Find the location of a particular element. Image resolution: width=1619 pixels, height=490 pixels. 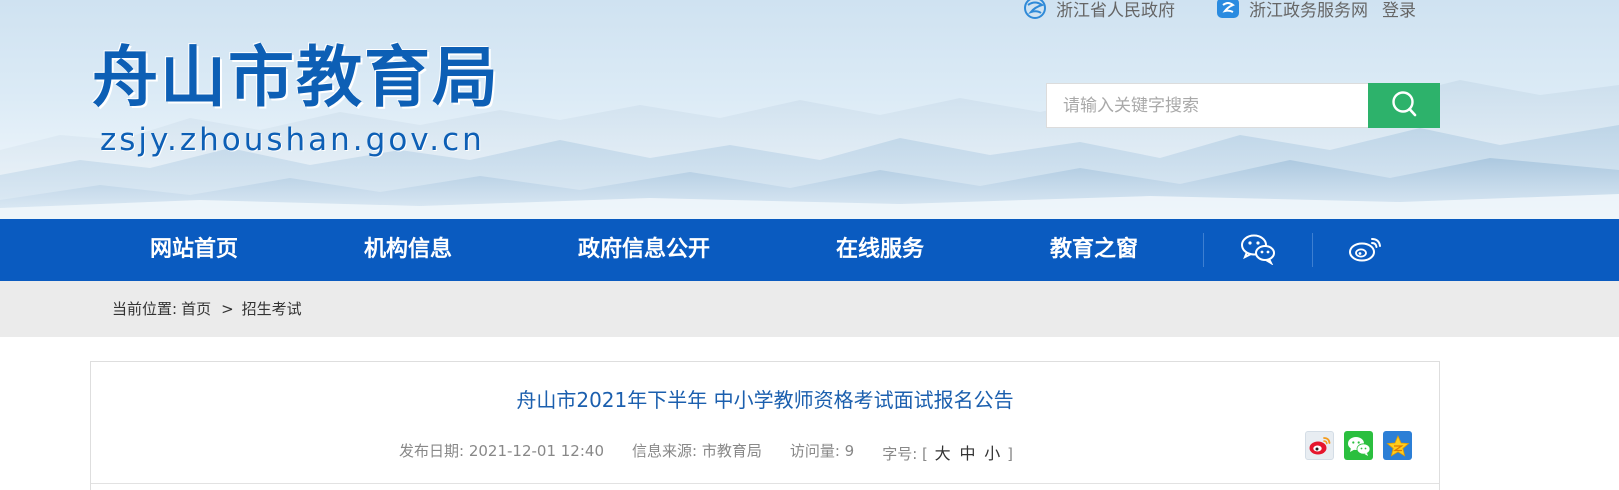

search-box is located at coordinates (1243, 105).